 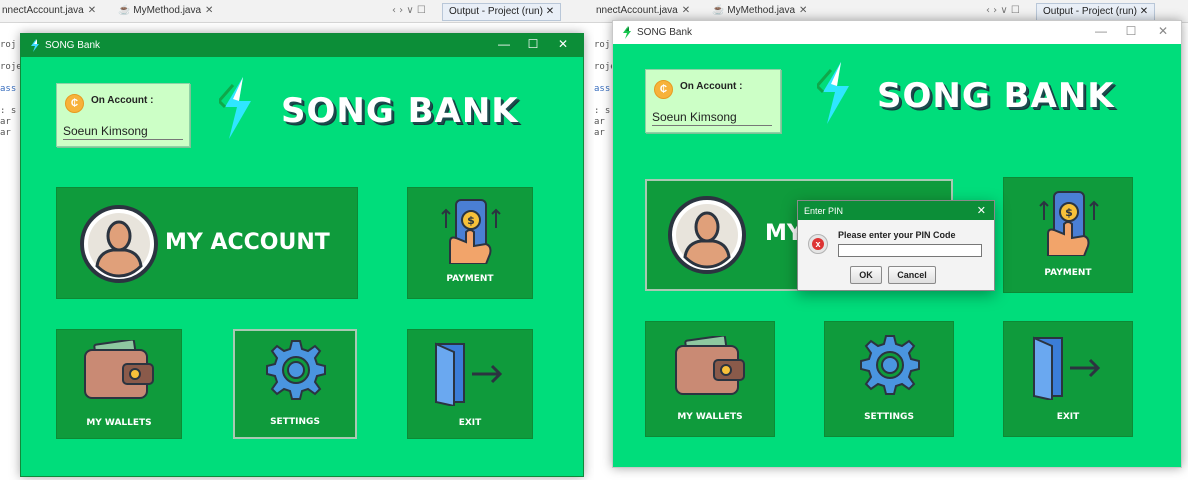 What do you see at coordinates (912, 275) in the screenshot?
I see `cancel-button: Cancel` at bounding box center [912, 275].